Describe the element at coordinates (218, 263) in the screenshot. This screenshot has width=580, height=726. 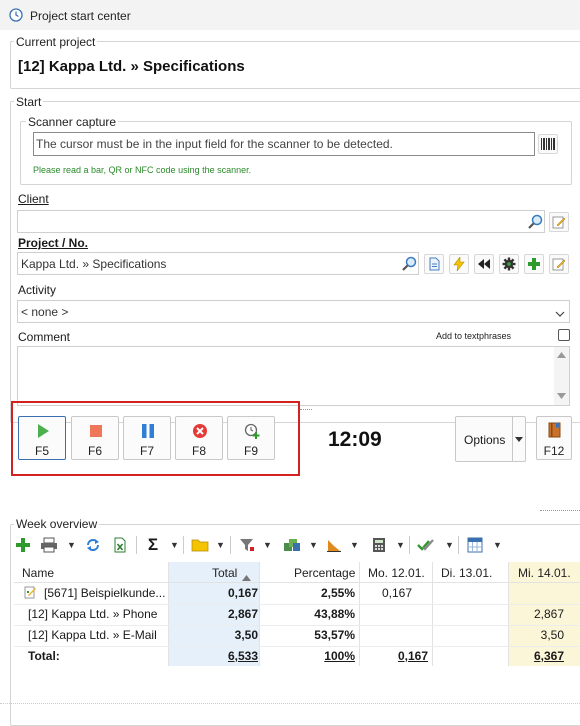
I see `project-input: Kappa Ltd. » Specifications` at that location.